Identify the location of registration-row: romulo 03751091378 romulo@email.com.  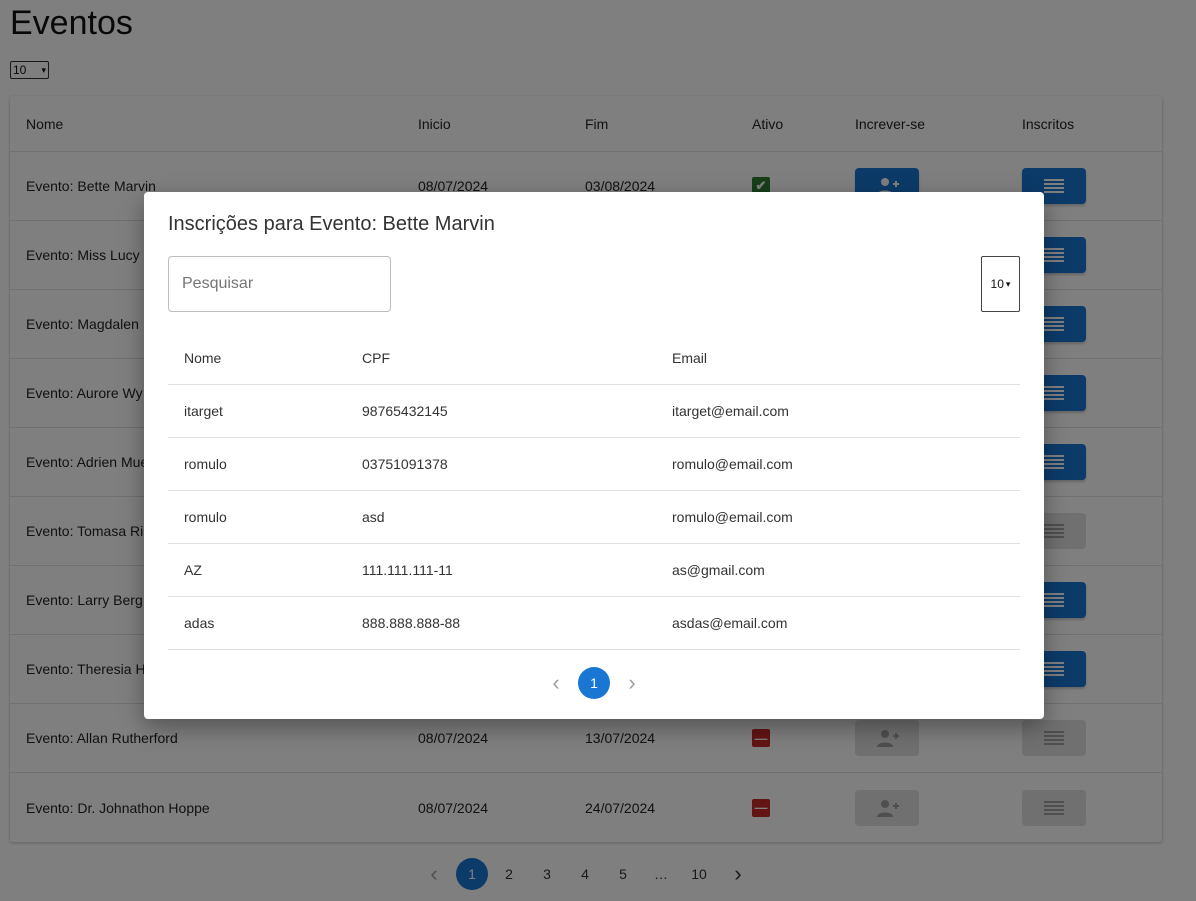
(594, 464).